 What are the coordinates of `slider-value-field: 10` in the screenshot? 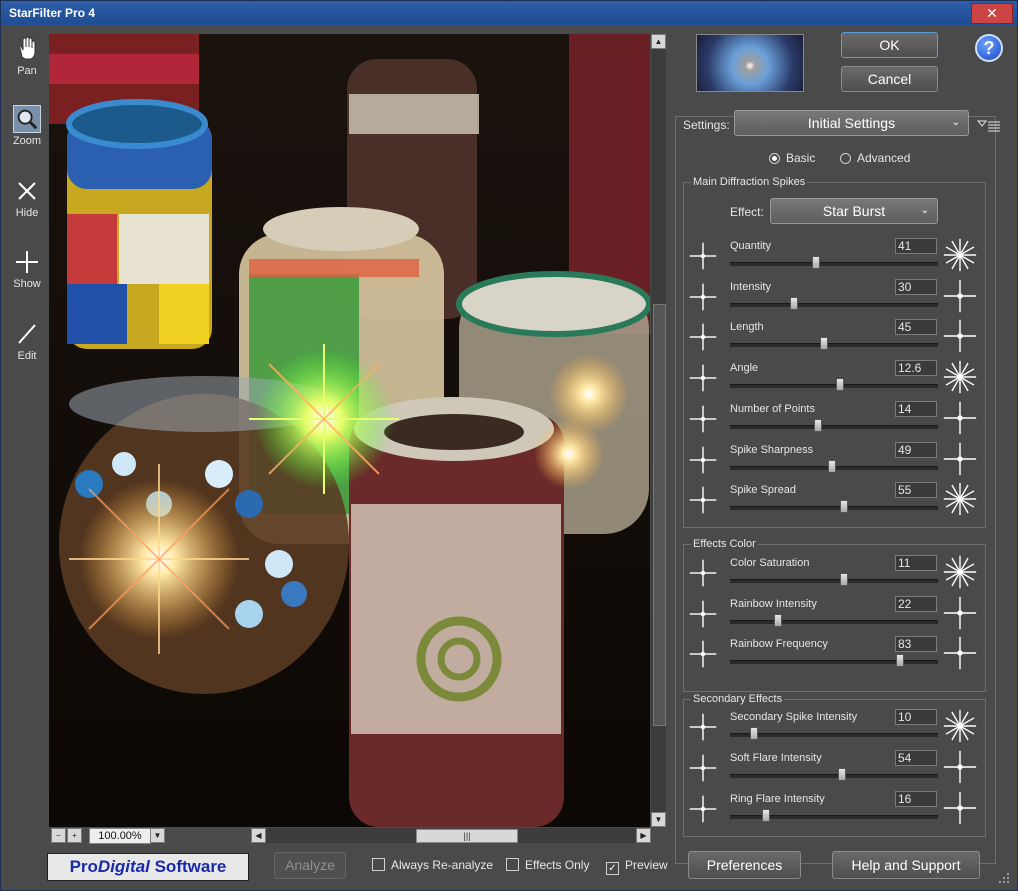 It's located at (916, 717).